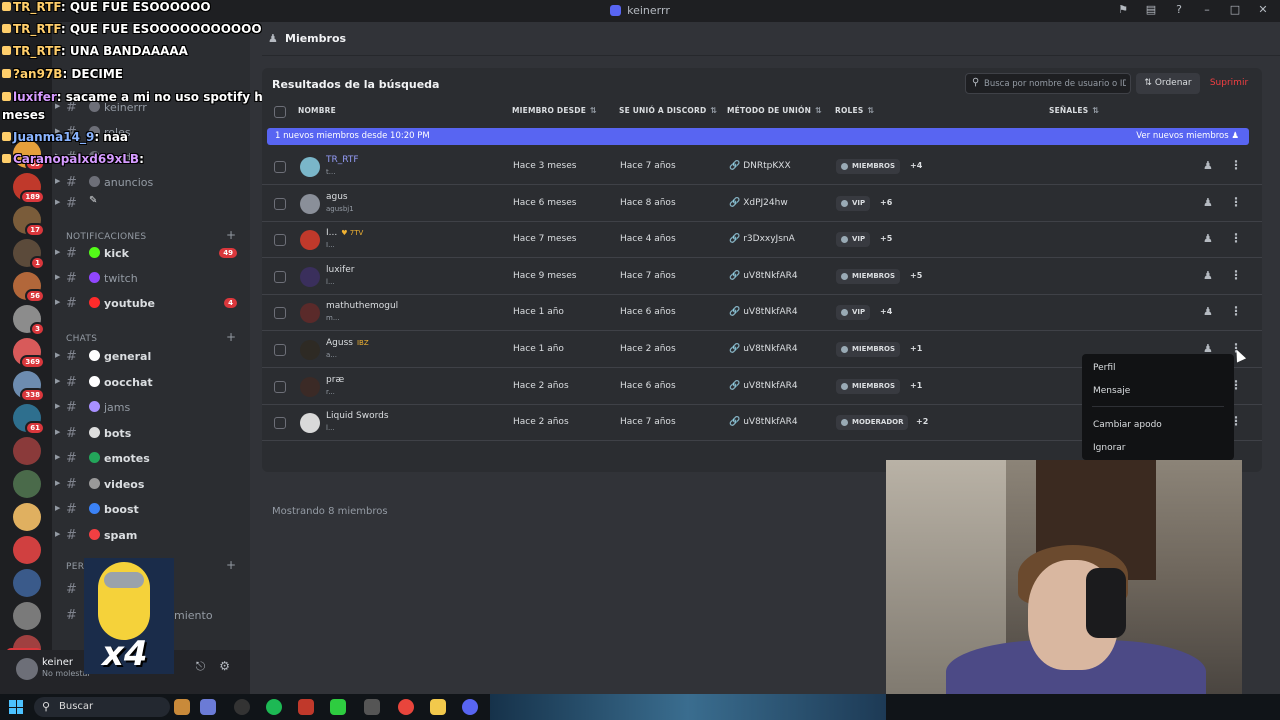 The image size is (1280, 720). What do you see at coordinates (151, 305) in the screenshot?
I see `channel-youtube: ▶ # youtube 4` at bounding box center [151, 305].